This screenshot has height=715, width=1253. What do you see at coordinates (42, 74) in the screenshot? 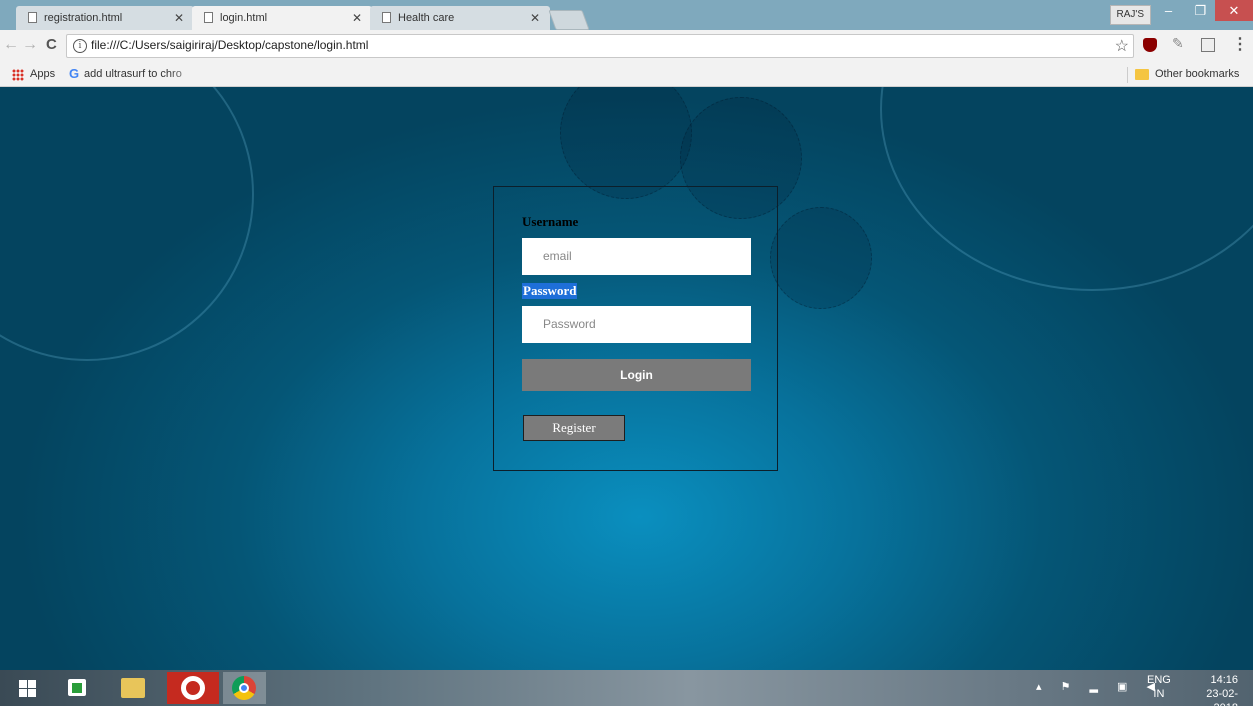
I see `apps-bookmark: Apps` at bounding box center [42, 74].